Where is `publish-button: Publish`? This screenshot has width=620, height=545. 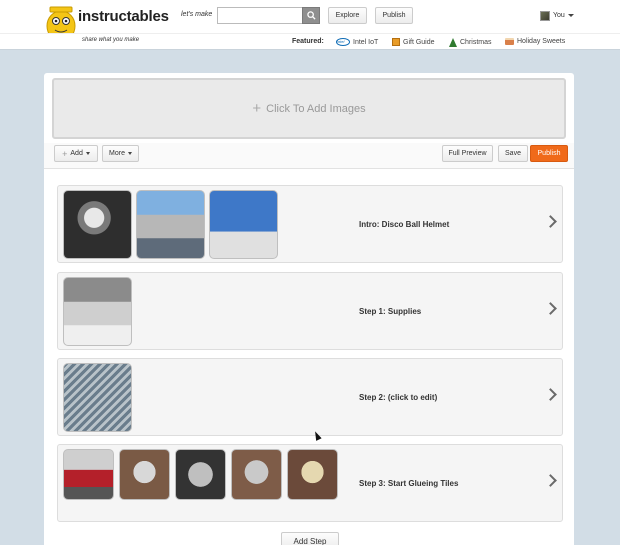
publish-button: Publish is located at coordinates (549, 153).